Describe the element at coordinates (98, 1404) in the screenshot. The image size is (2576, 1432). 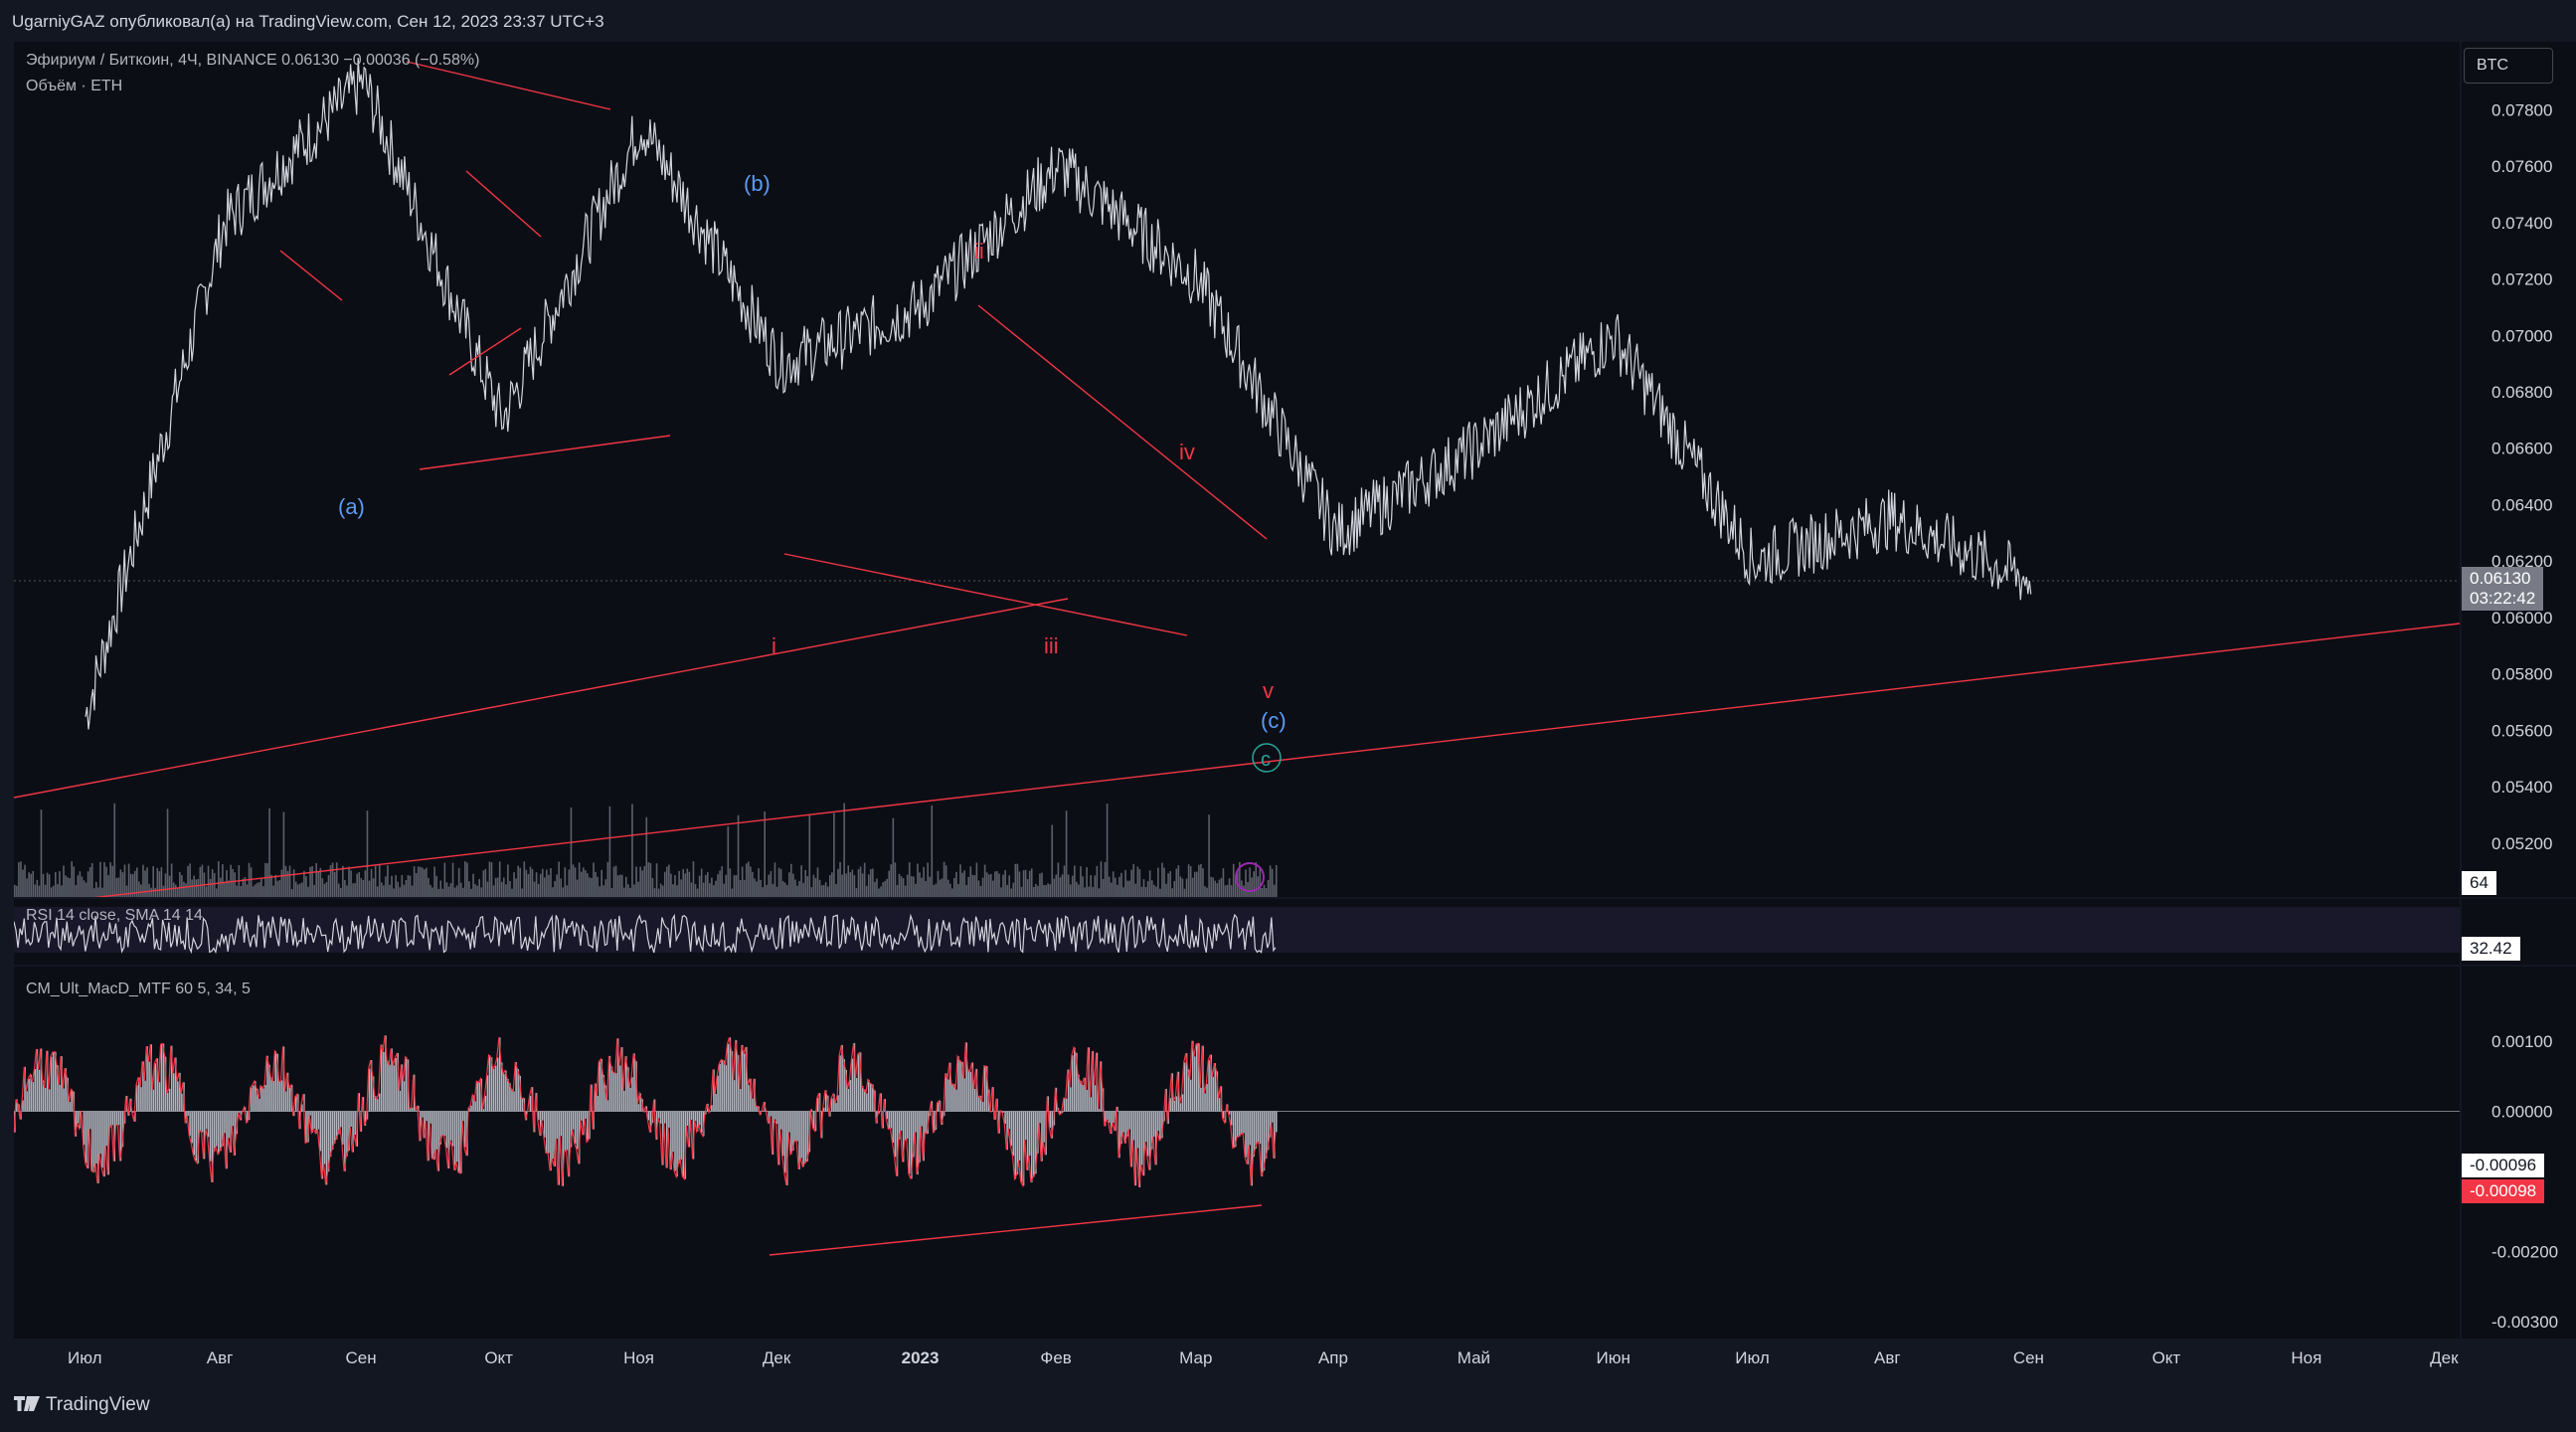
I see `brand-name: TradingView` at that location.